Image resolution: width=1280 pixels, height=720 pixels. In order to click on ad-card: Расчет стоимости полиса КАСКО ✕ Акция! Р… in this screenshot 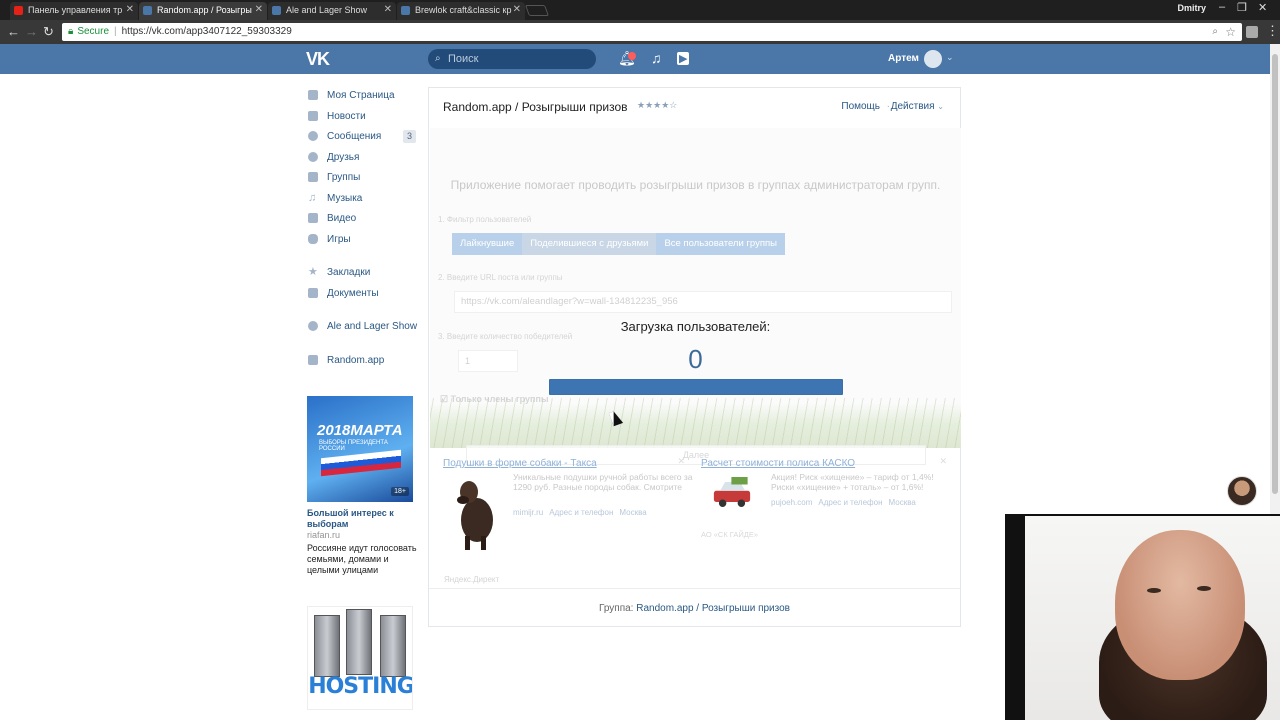, I will do `click(826, 497)`.